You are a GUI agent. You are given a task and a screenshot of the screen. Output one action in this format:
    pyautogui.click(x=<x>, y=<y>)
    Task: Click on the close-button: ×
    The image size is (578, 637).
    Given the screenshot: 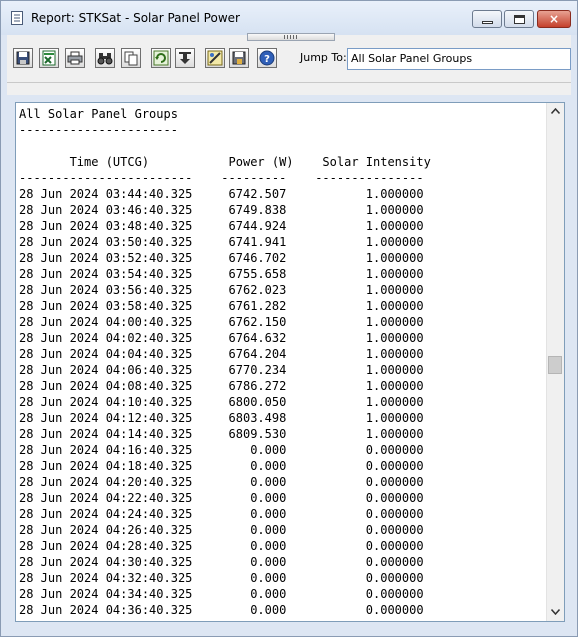 What is the action you would take?
    pyautogui.click(x=554, y=19)
    